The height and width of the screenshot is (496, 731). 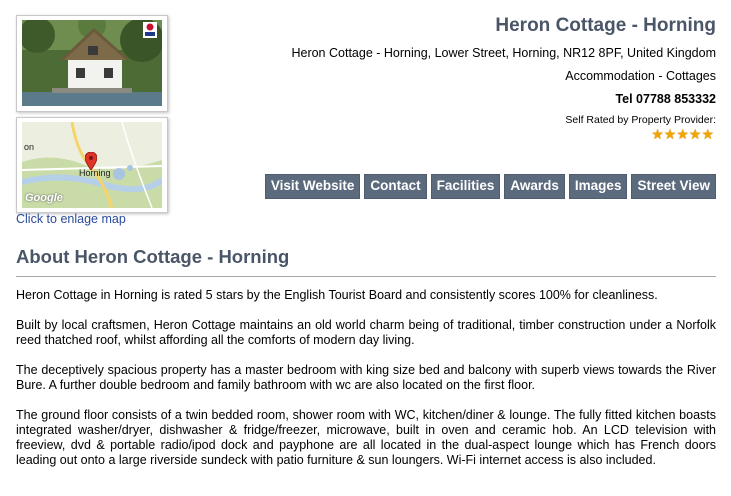 What do you see at coordinates (534, 186) in the screenshot?
I see `awards-button: Awards` at bounding box center [534, 186].